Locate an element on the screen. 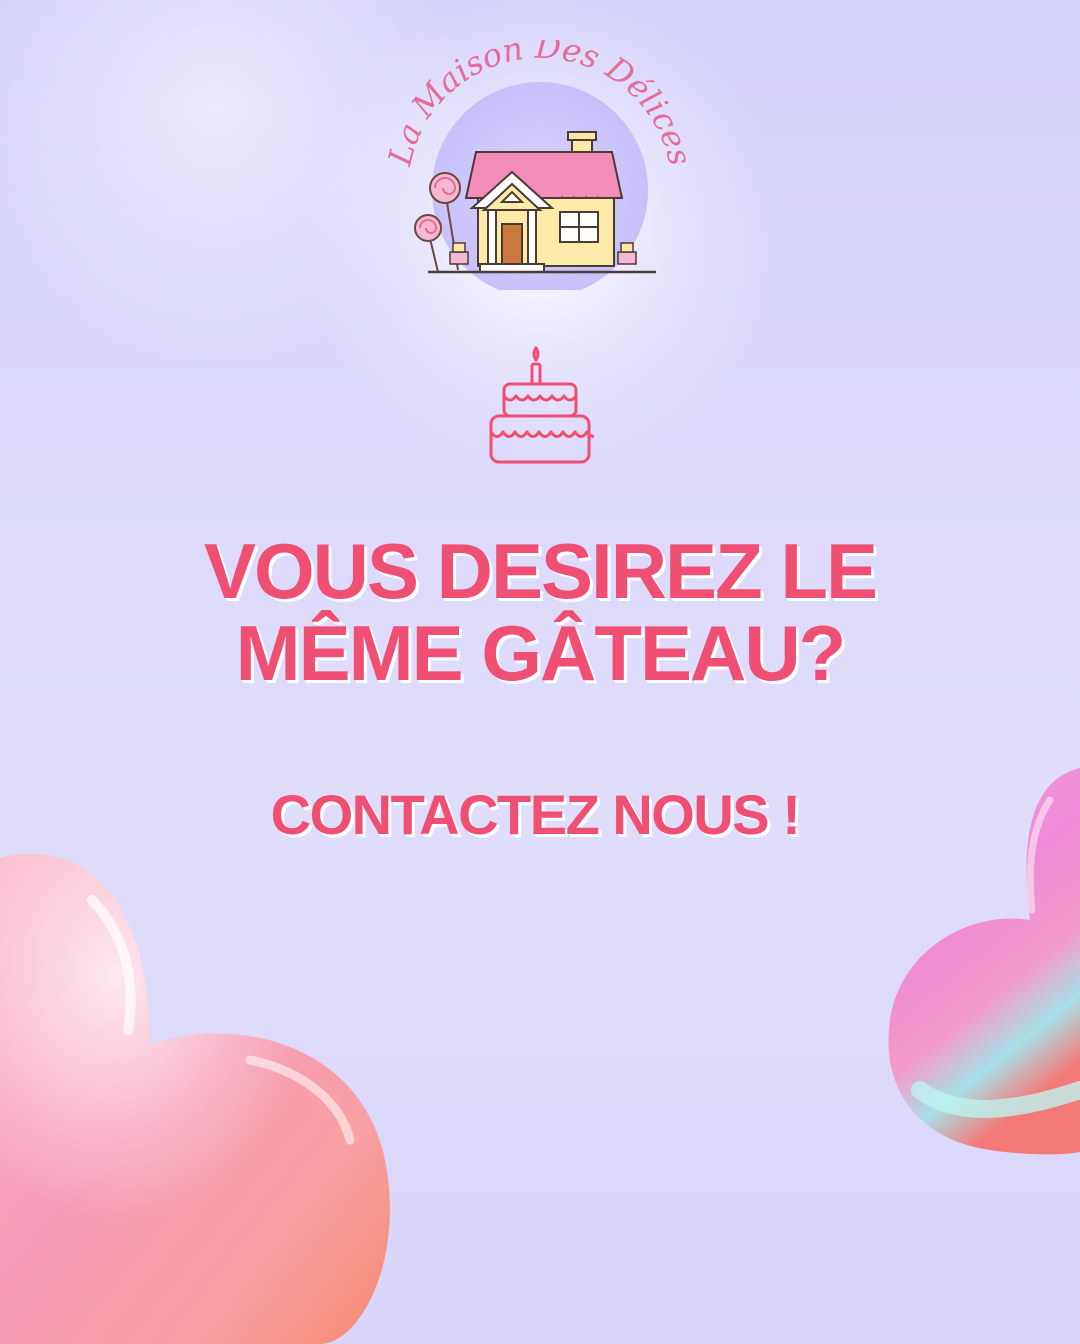 Image resolution: width=1080 pixels, height=1344 pixels. headline-line-2: MÊME GÂTEAU? is located at coordinates (541, 653).